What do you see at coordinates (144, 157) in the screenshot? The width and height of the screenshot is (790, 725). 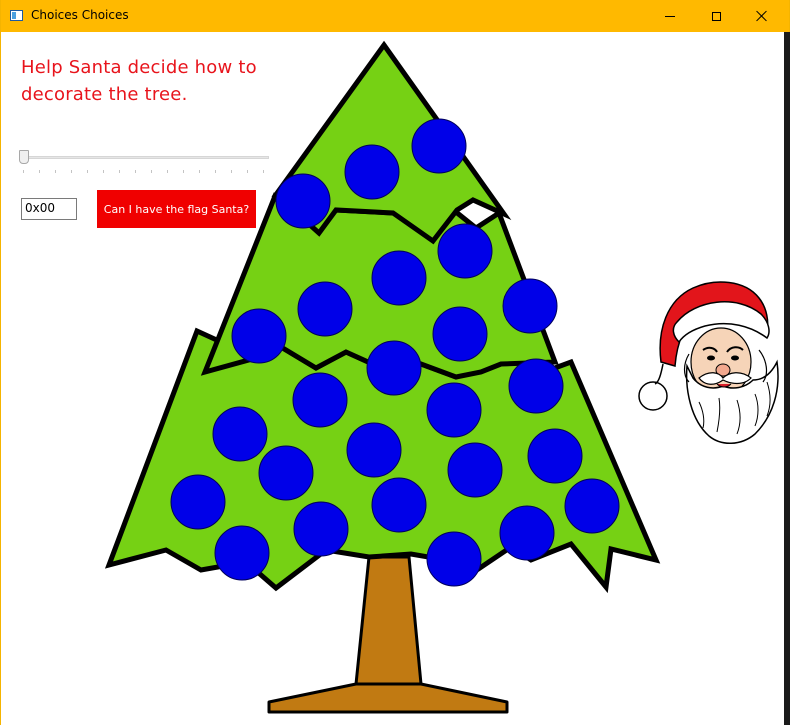 I see `slider-track` at bounding box center [144, 157].